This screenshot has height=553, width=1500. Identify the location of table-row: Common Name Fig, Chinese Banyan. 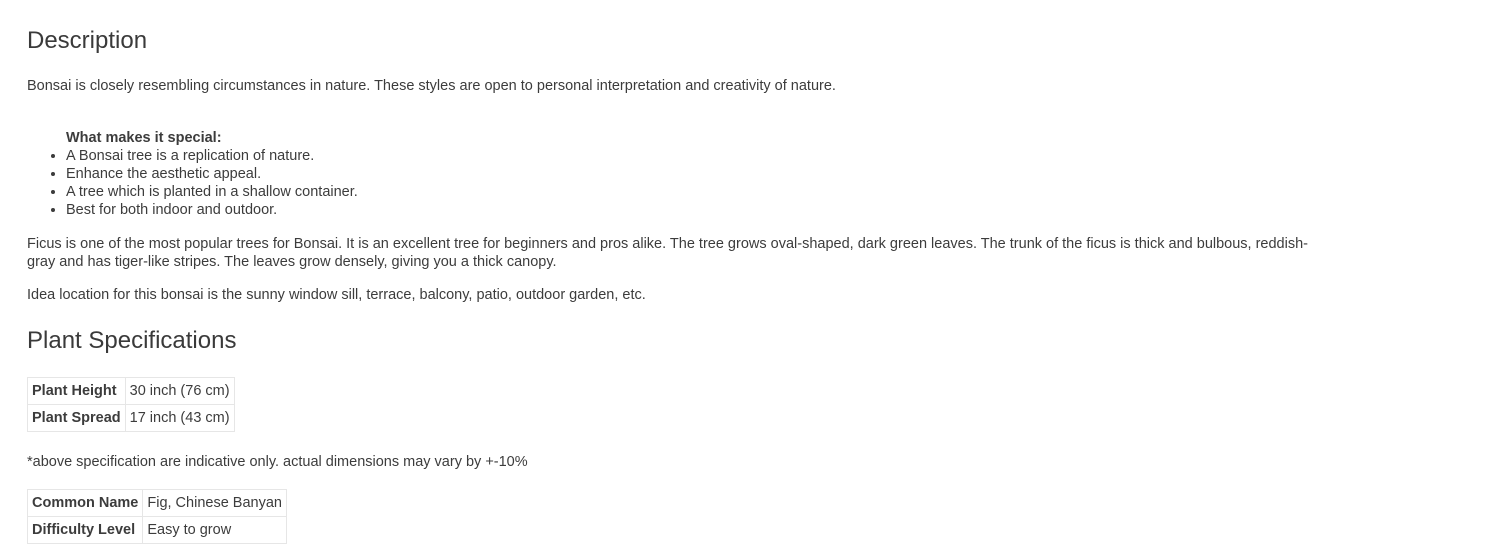
(156, 503).